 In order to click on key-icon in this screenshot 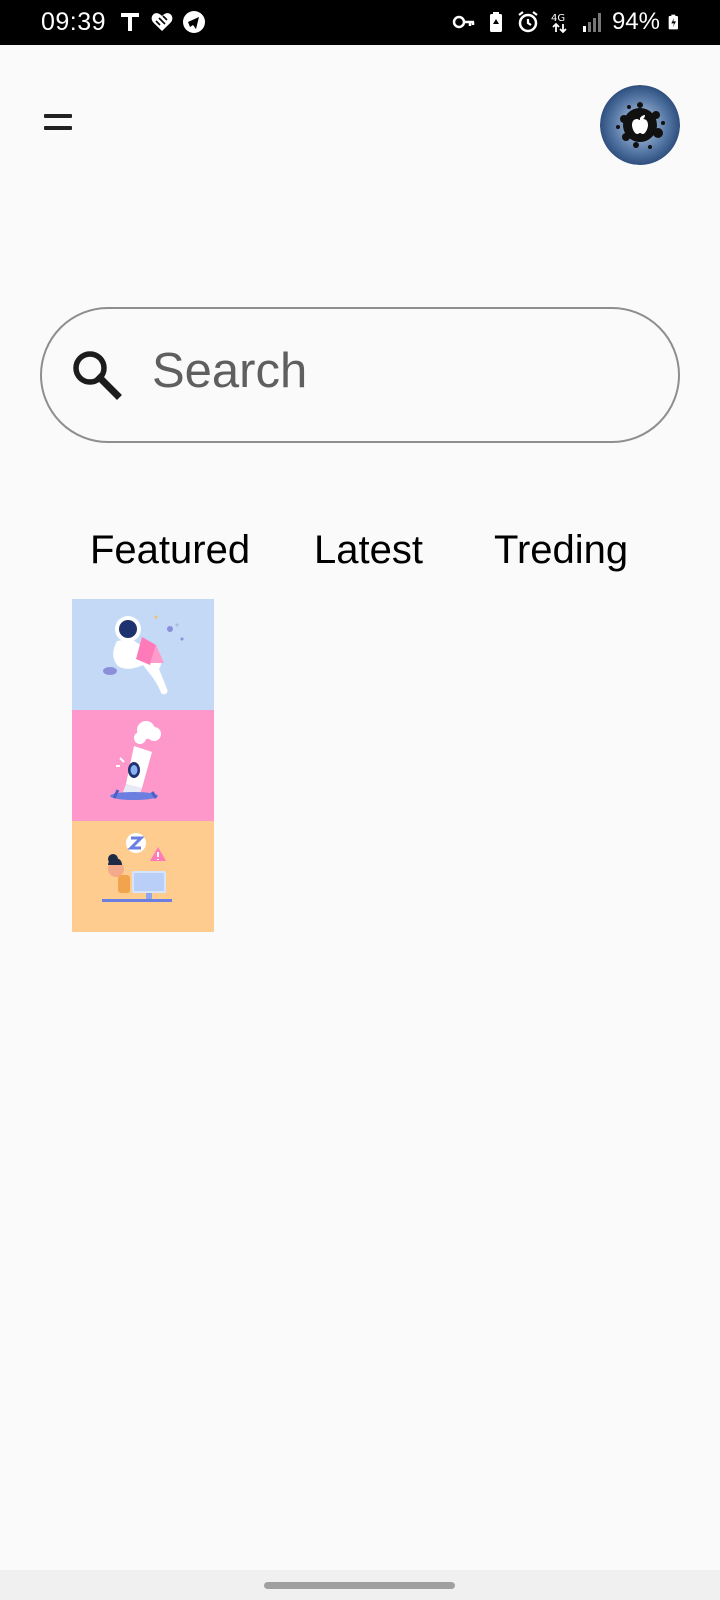, I will do `click(463, 22)`.